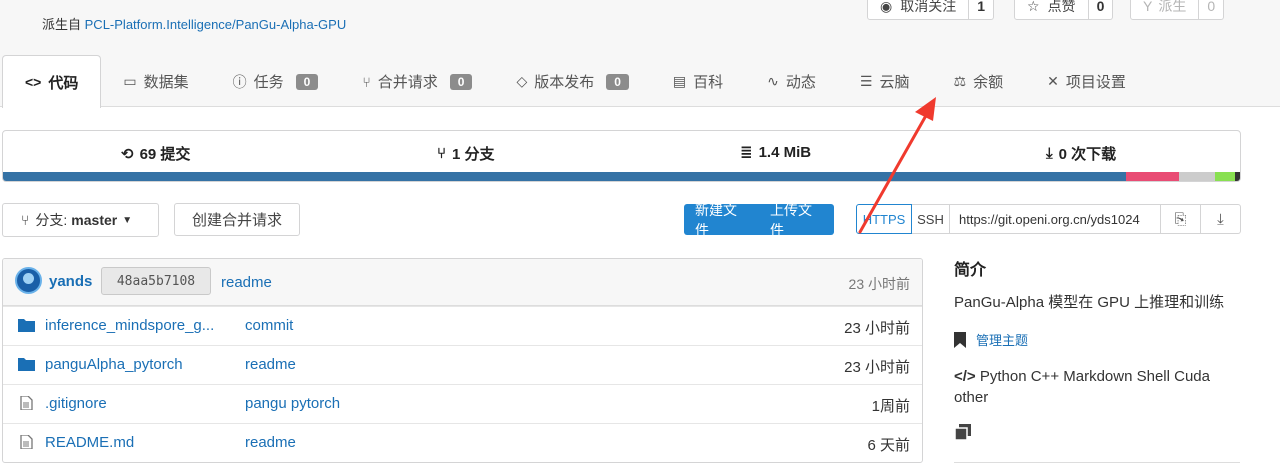 The image size is (1280, 475). I want to click on upload-file-button: 上传文件, so click(796, 220).